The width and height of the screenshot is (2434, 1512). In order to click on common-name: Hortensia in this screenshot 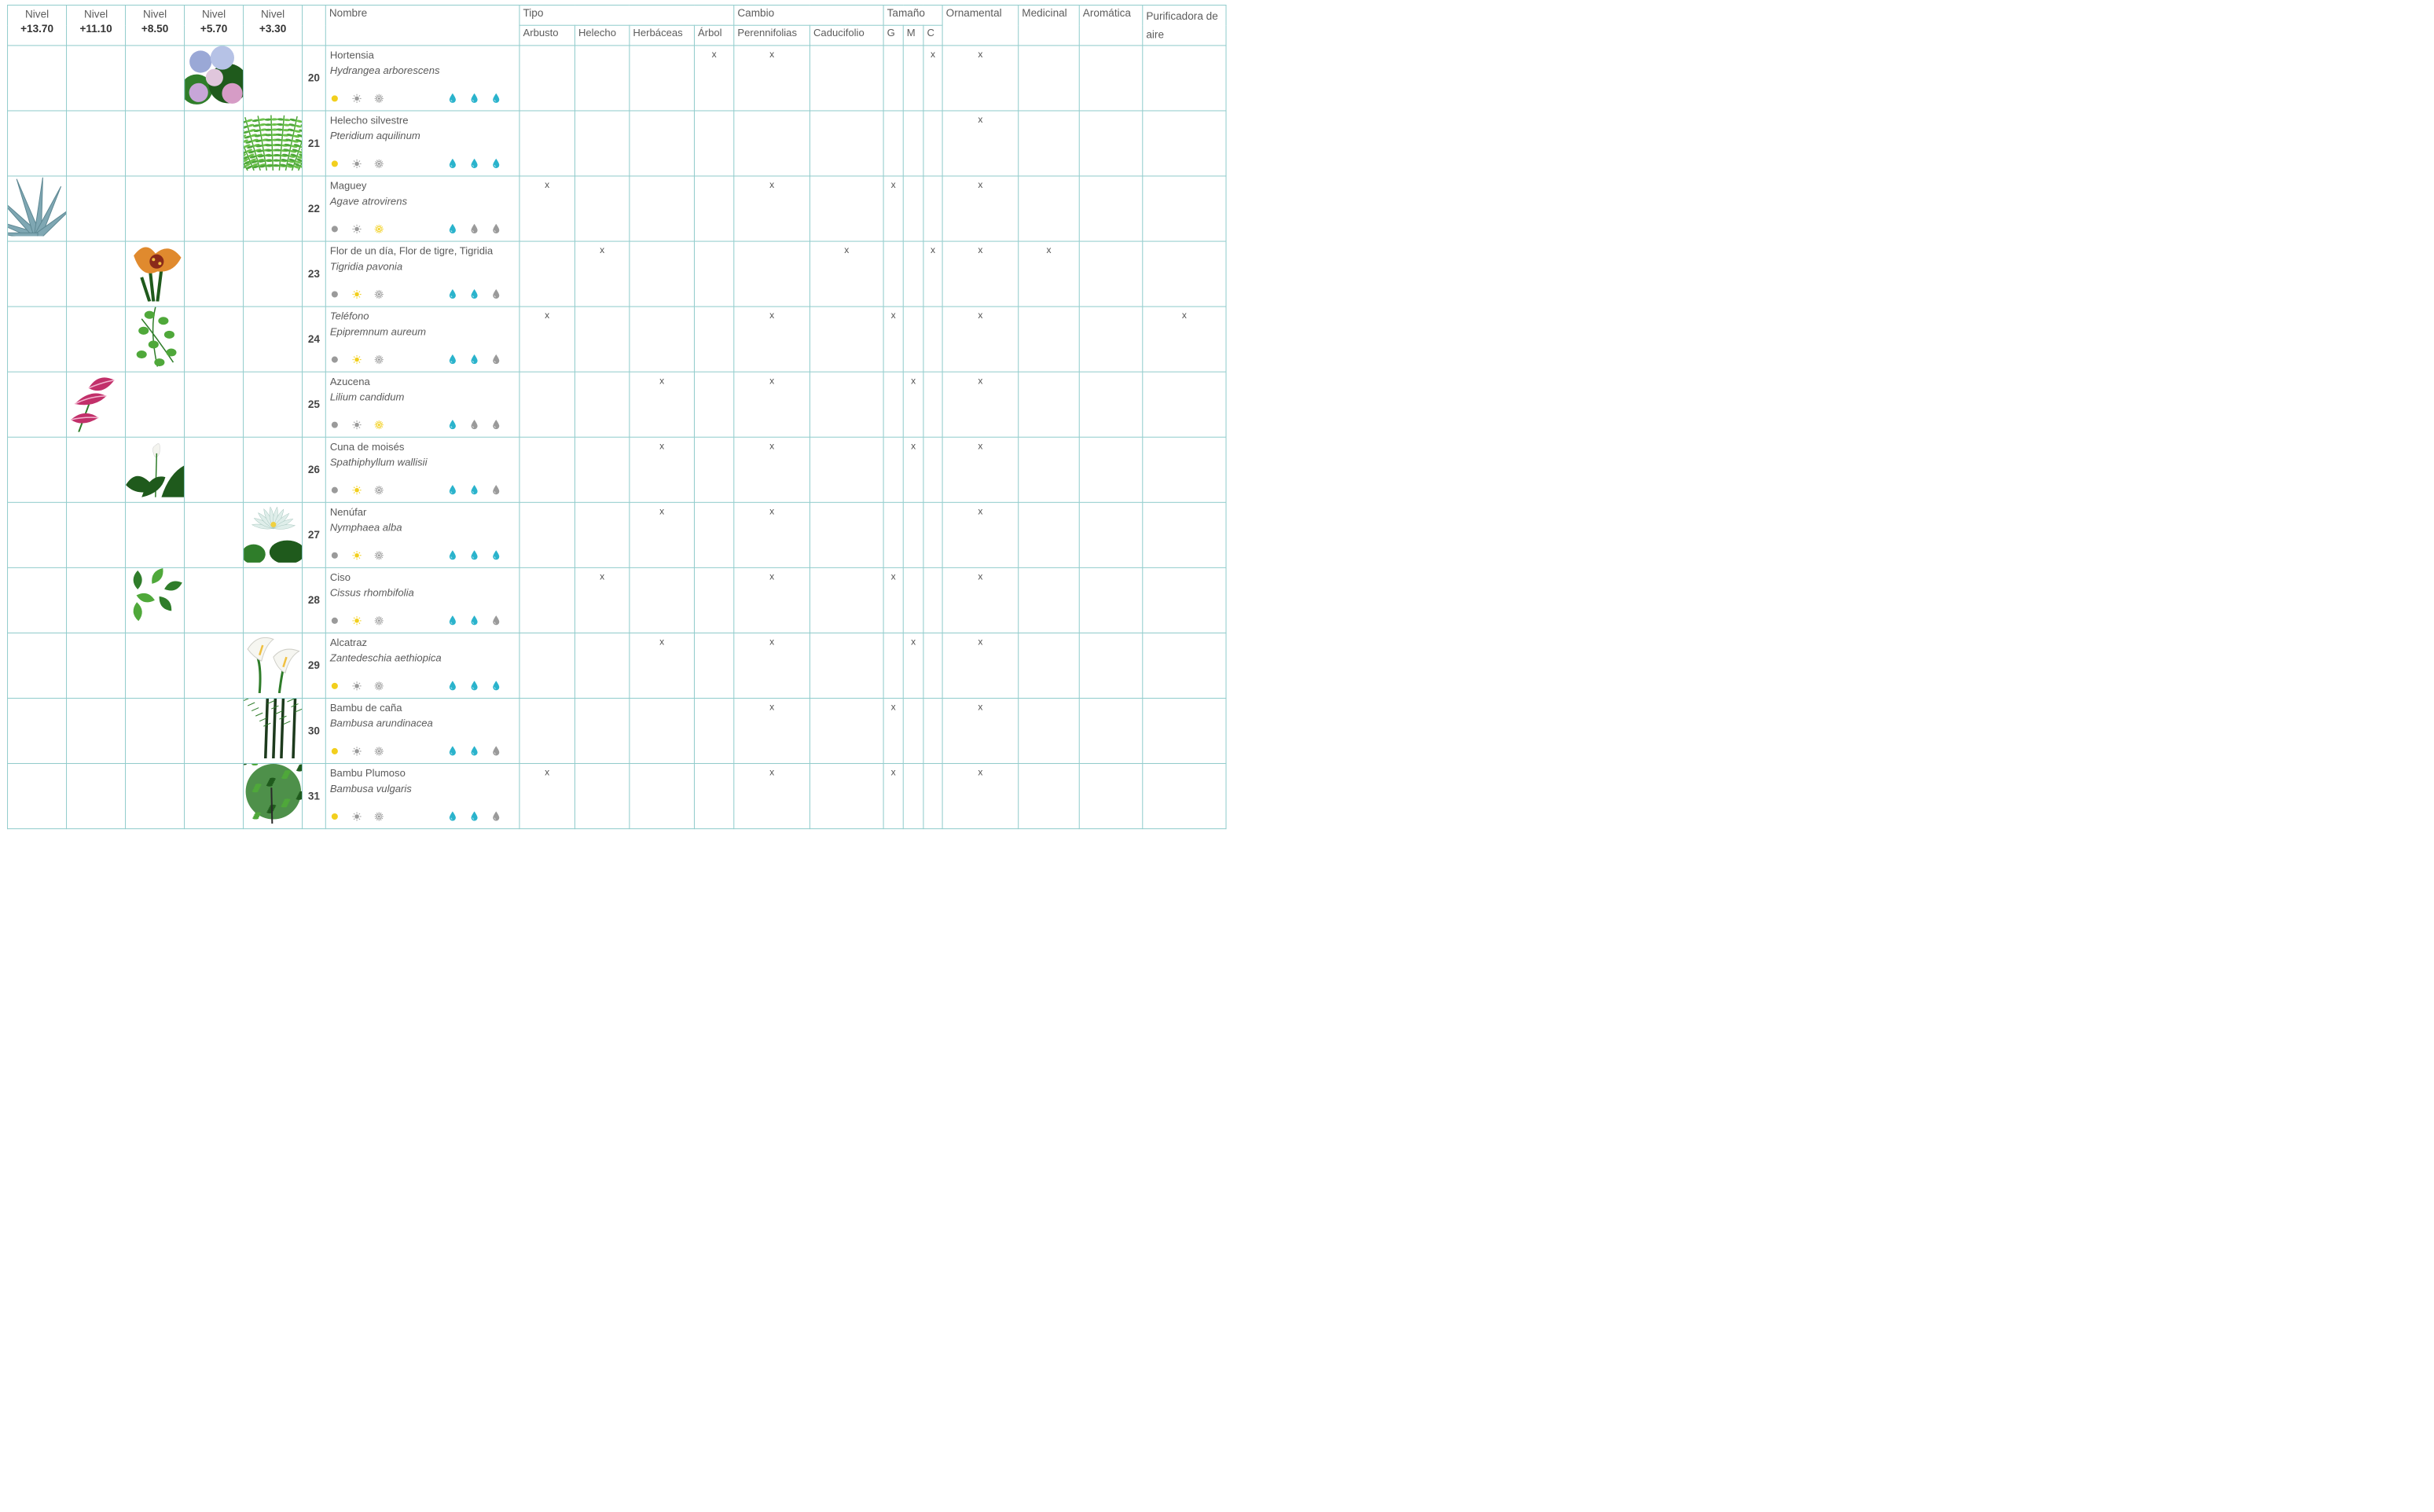, I will do `click(351, 55)`.